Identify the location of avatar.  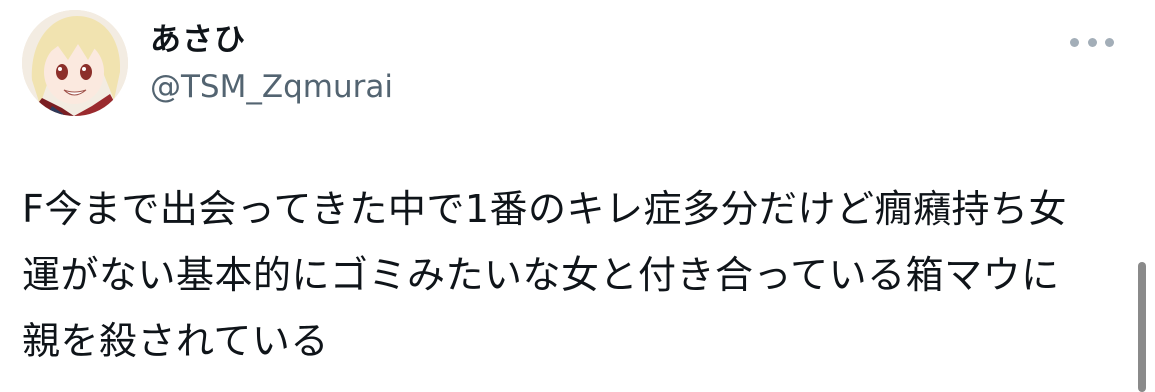
(75, 63).